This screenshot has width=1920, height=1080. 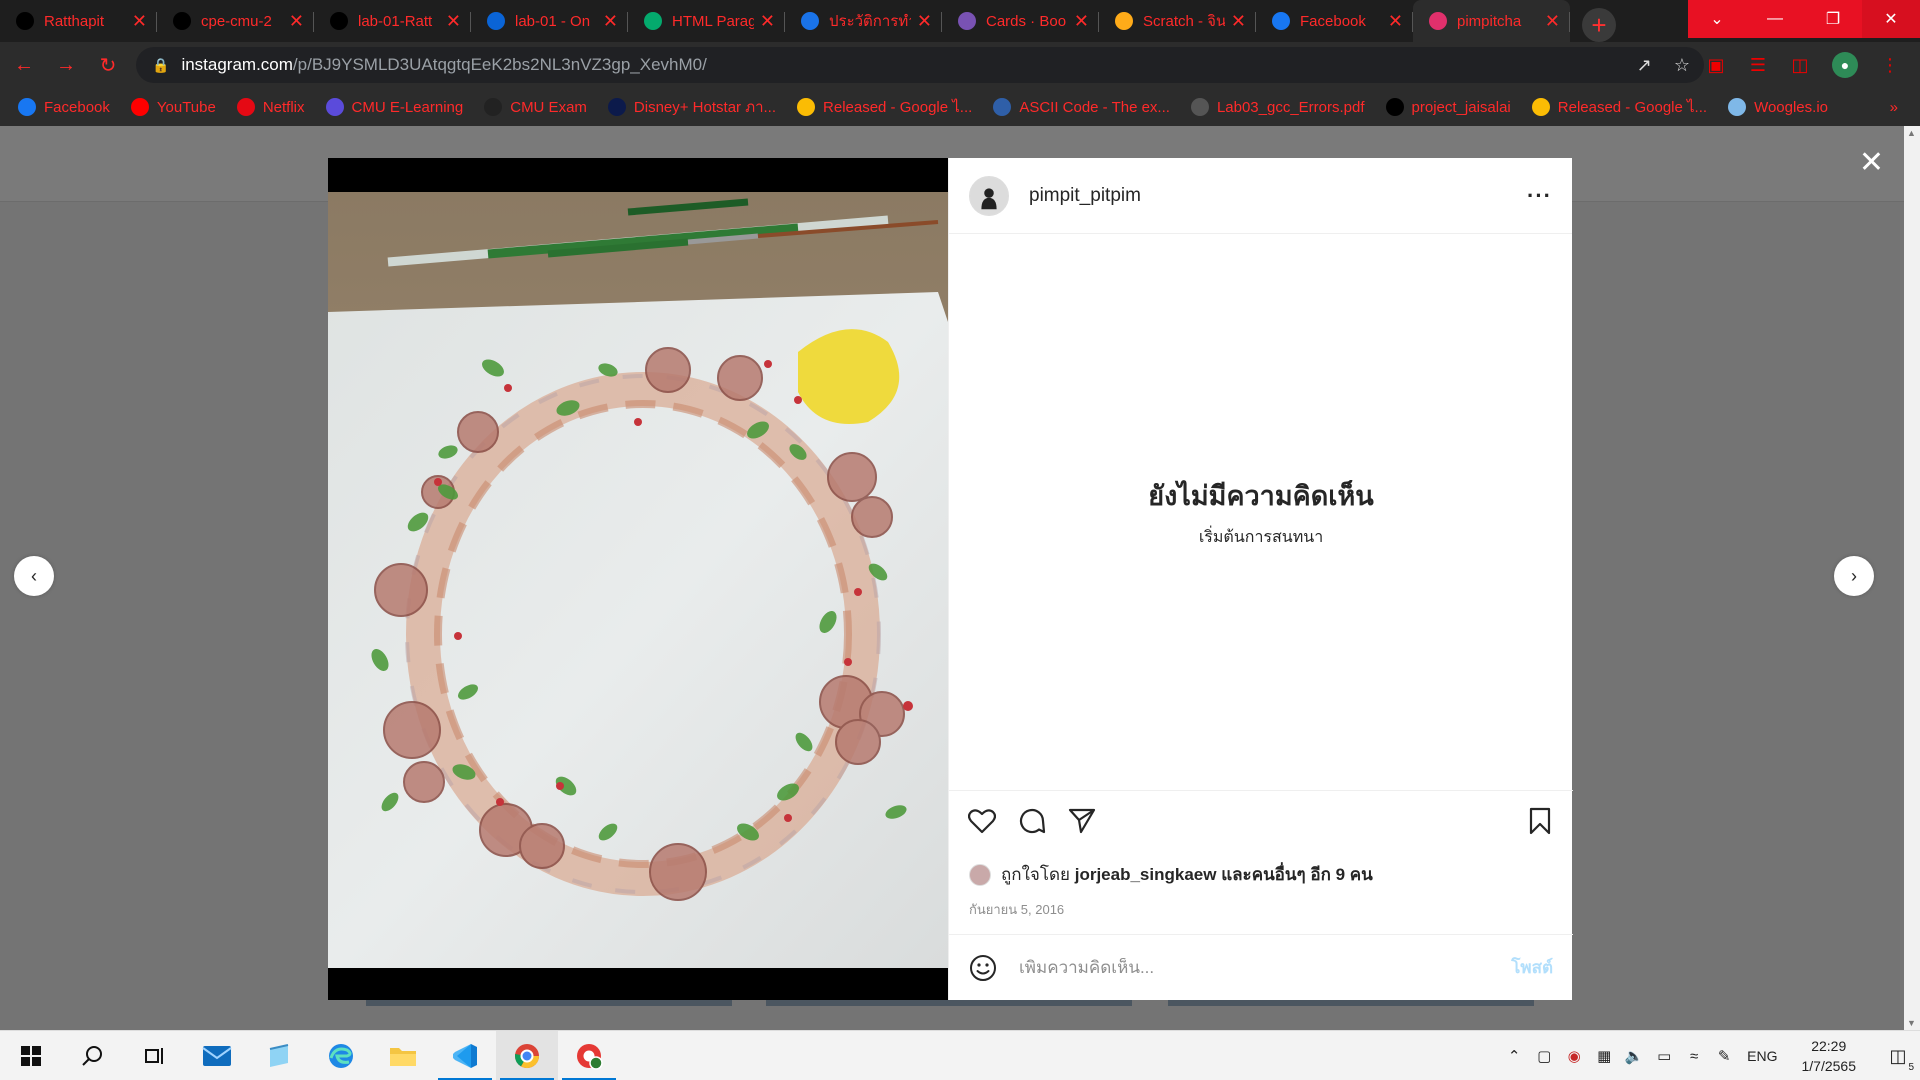 I want to click on browser-tab: HTML Parag ✕, so click(x=706, y=21).